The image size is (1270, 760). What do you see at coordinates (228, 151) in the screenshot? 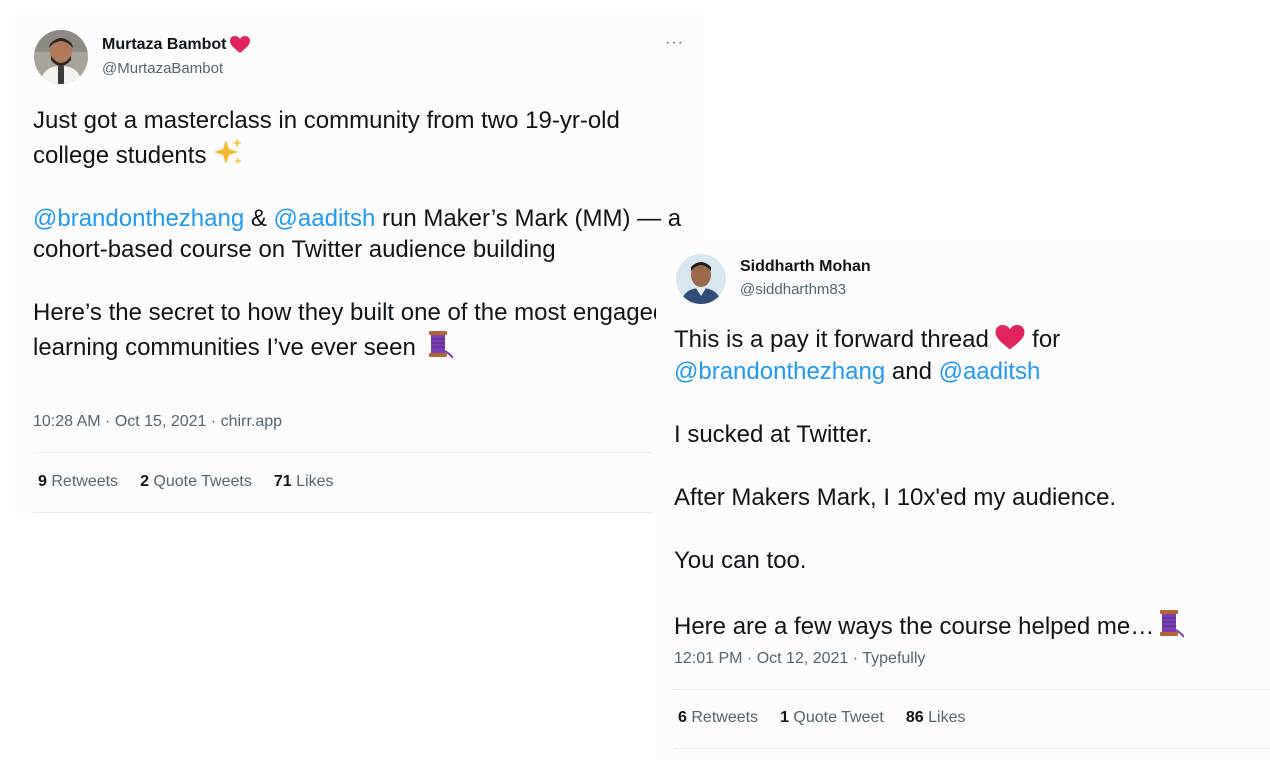
I see `sparkles-icon` at bounding box center [228, 151].